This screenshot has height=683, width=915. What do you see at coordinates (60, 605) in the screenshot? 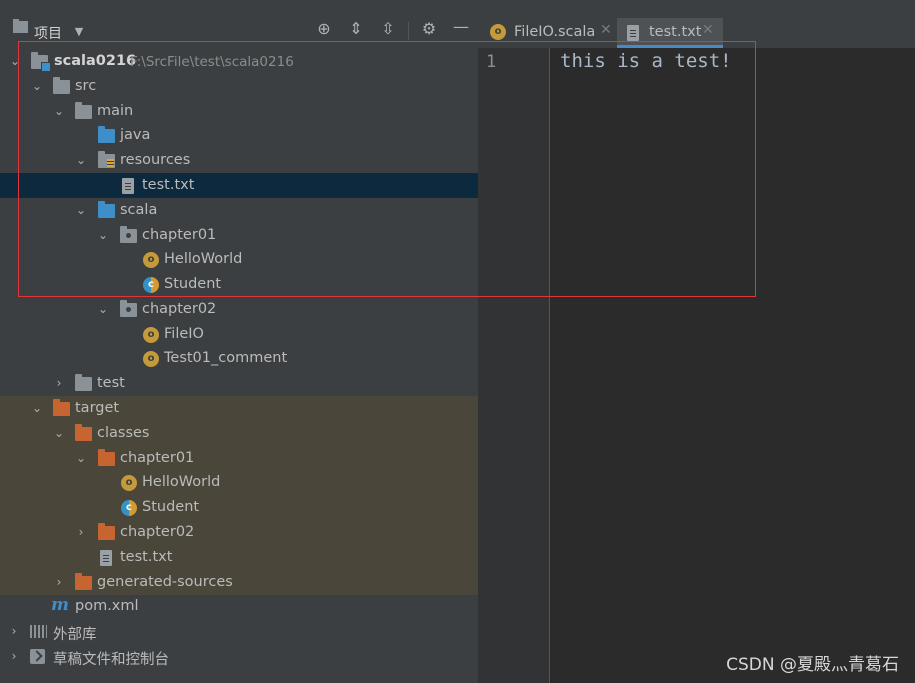
I see `maven-icon: m` at bounding box center [60, 605].